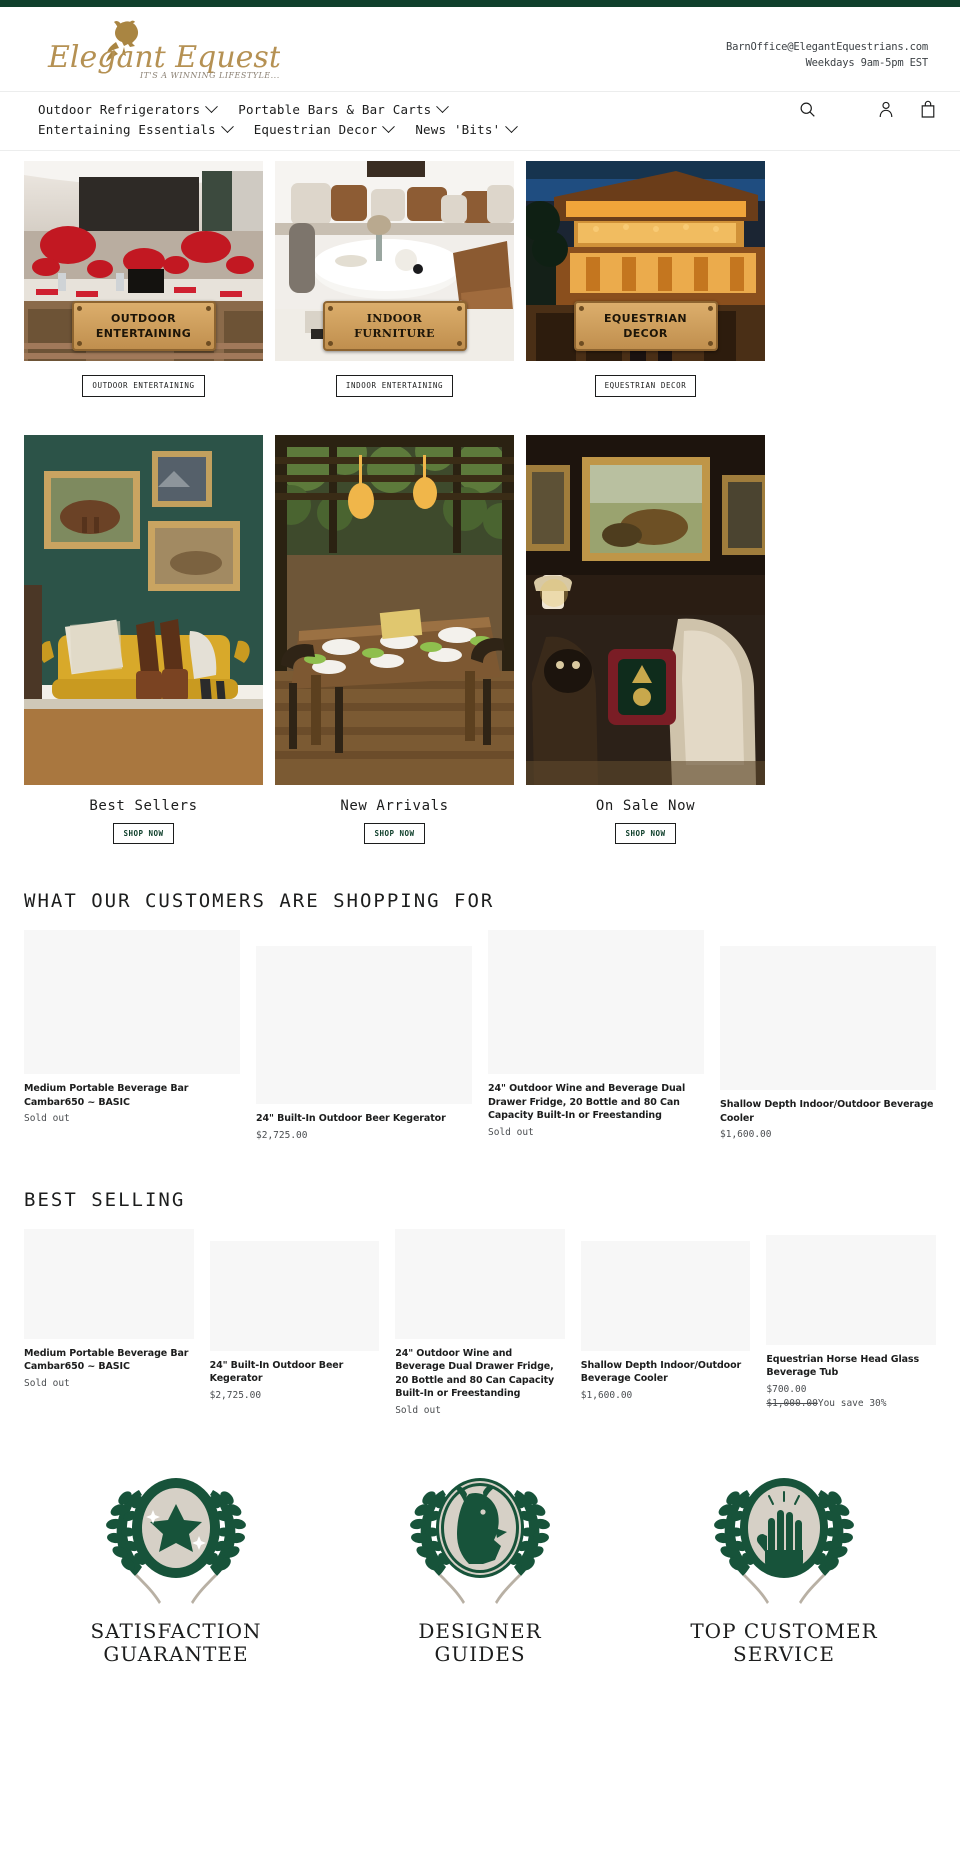 The image size is (960, 1875). Describe the element at coordinates (127, 129) in the screenshot. I see `nav-item-label: Entertaining Essentials` at that location.